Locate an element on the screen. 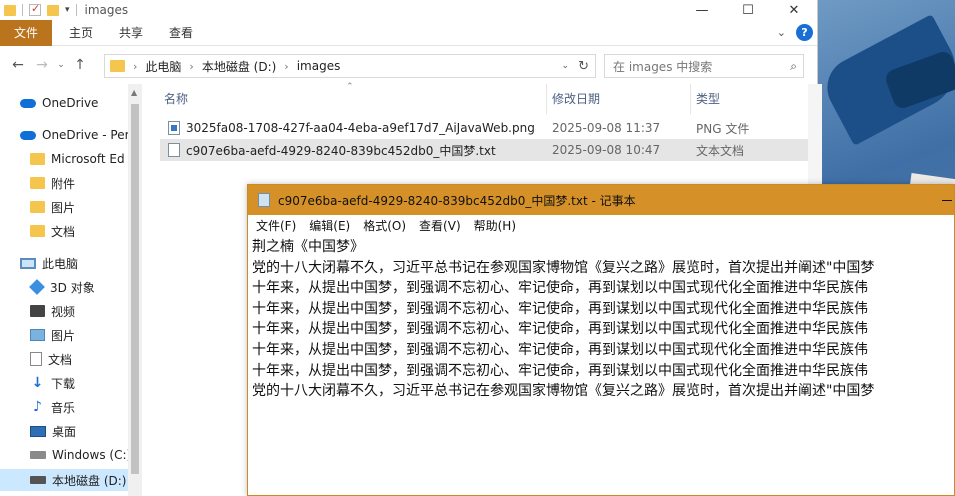 The width and height of the screenshot is (955, 496). notepad-icon is located at coordinates (264, 200).